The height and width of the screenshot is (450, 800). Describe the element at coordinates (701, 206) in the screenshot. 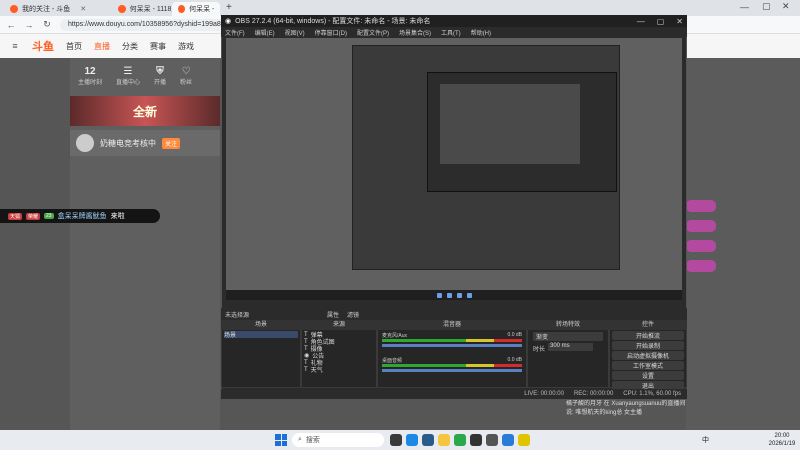

I see `gift-tag` at that location.